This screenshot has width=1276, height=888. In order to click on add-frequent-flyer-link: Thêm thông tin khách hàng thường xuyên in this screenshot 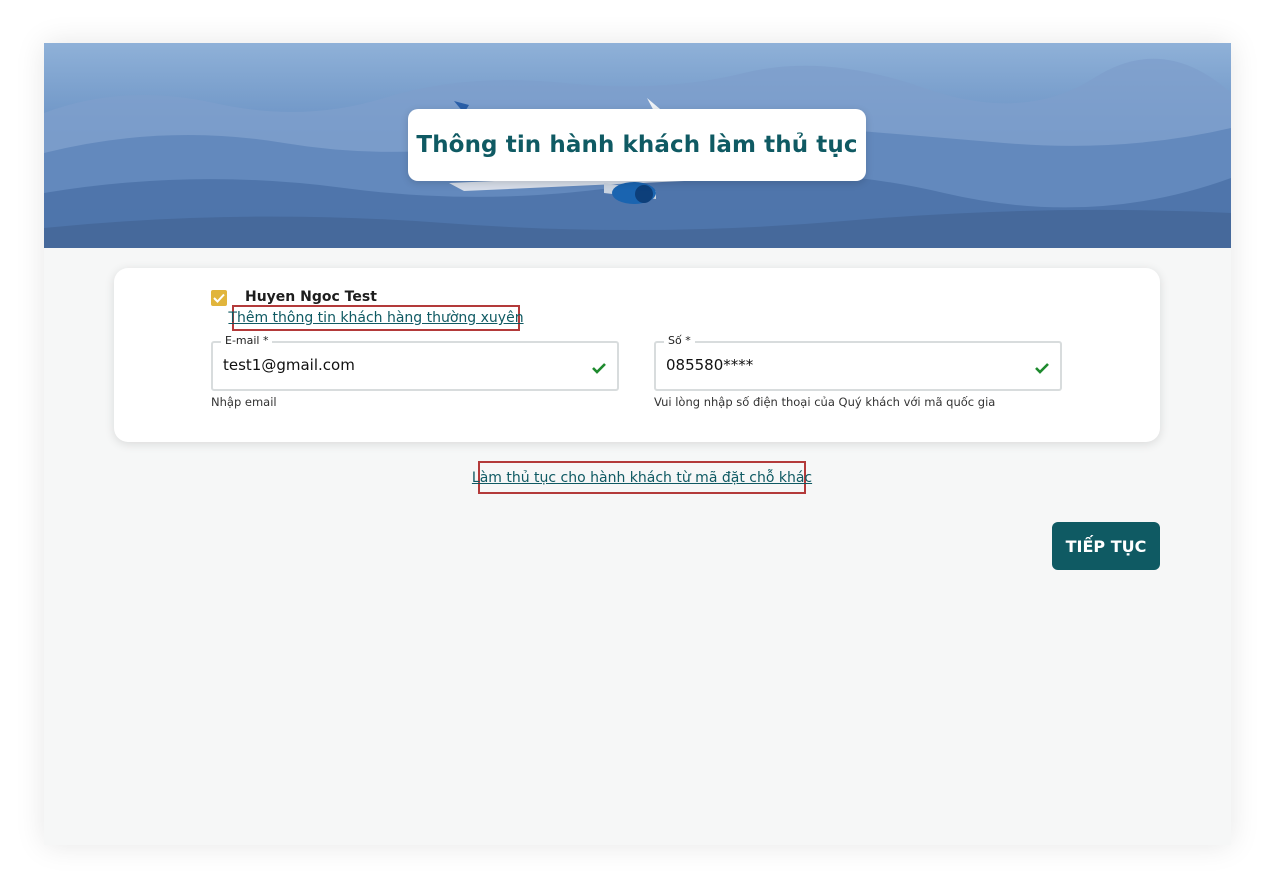, I will do `click(375, 318)`.